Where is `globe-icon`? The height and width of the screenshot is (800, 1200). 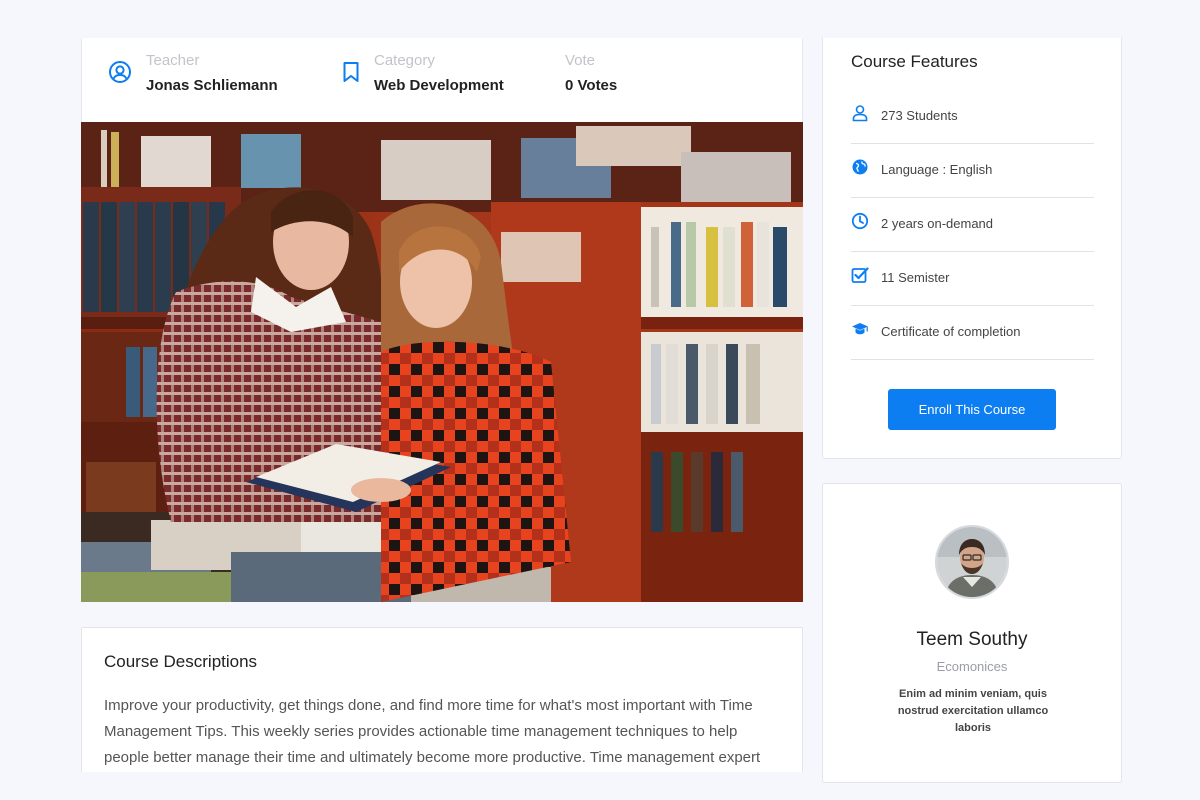
globe-icon is located at coordinates (860, 167).